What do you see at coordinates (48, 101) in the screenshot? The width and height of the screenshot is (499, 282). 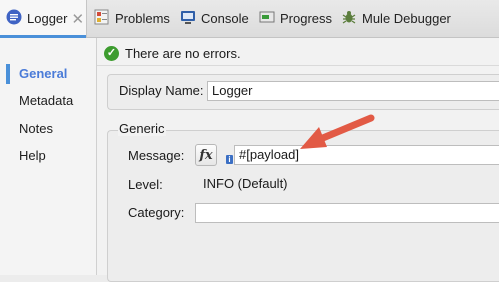 I see `sidebar-item-metadata: Metadata` at bounding box center [48, 101].